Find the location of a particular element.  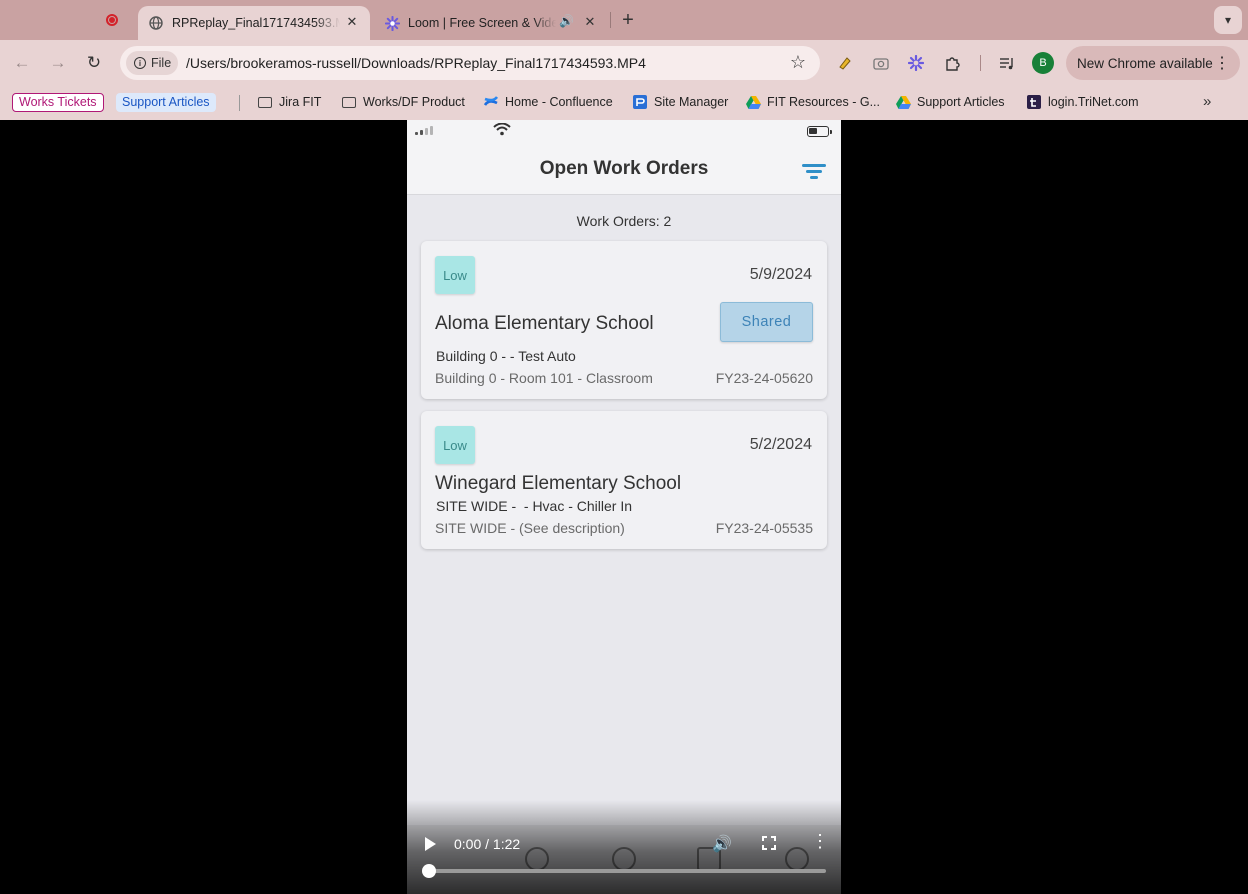

tab-loom: Loom | Free Screen & Video Recording 🔊 ✕ is located at coordinates (491, 23).